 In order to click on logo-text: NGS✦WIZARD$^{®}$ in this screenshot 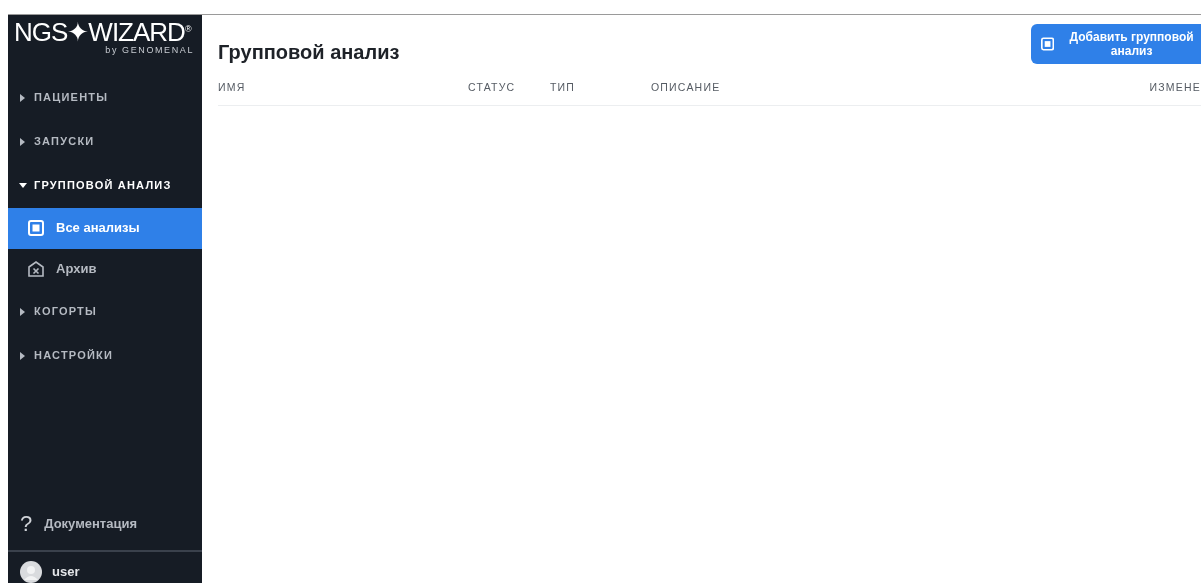, I will do `click(102, 32)`.